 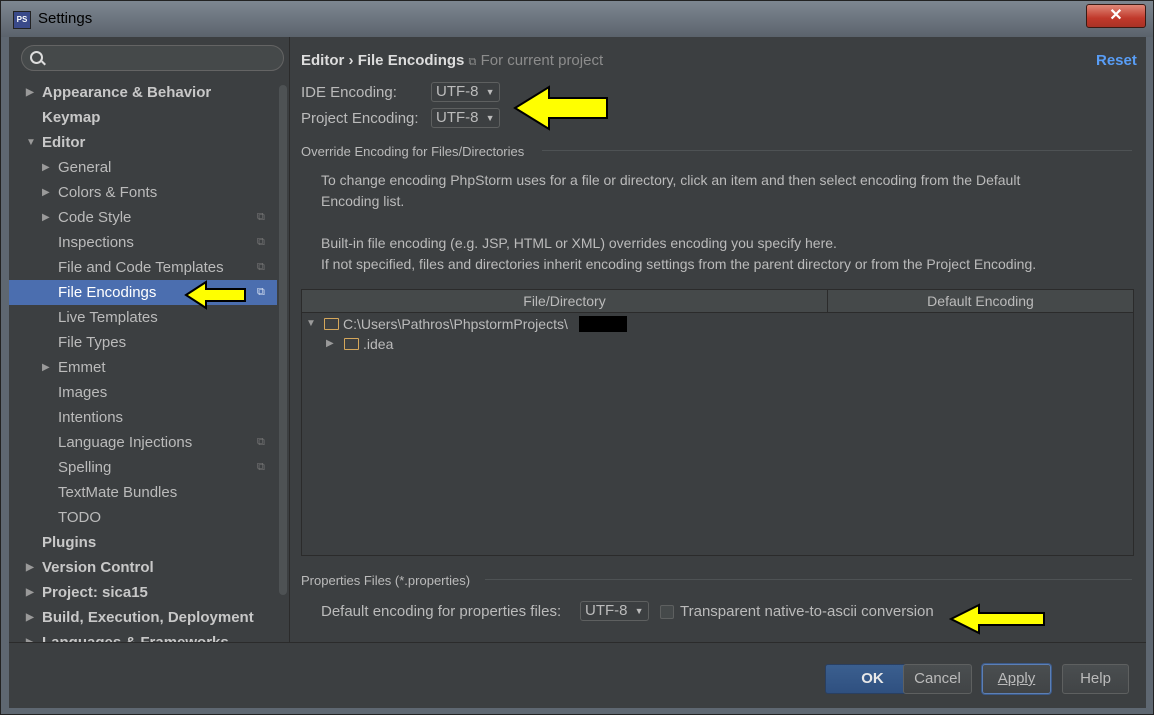 What do you see at coordinates (603, 324) in the screenshot?
I see `redacted-name` at bounding box center [603, 324].